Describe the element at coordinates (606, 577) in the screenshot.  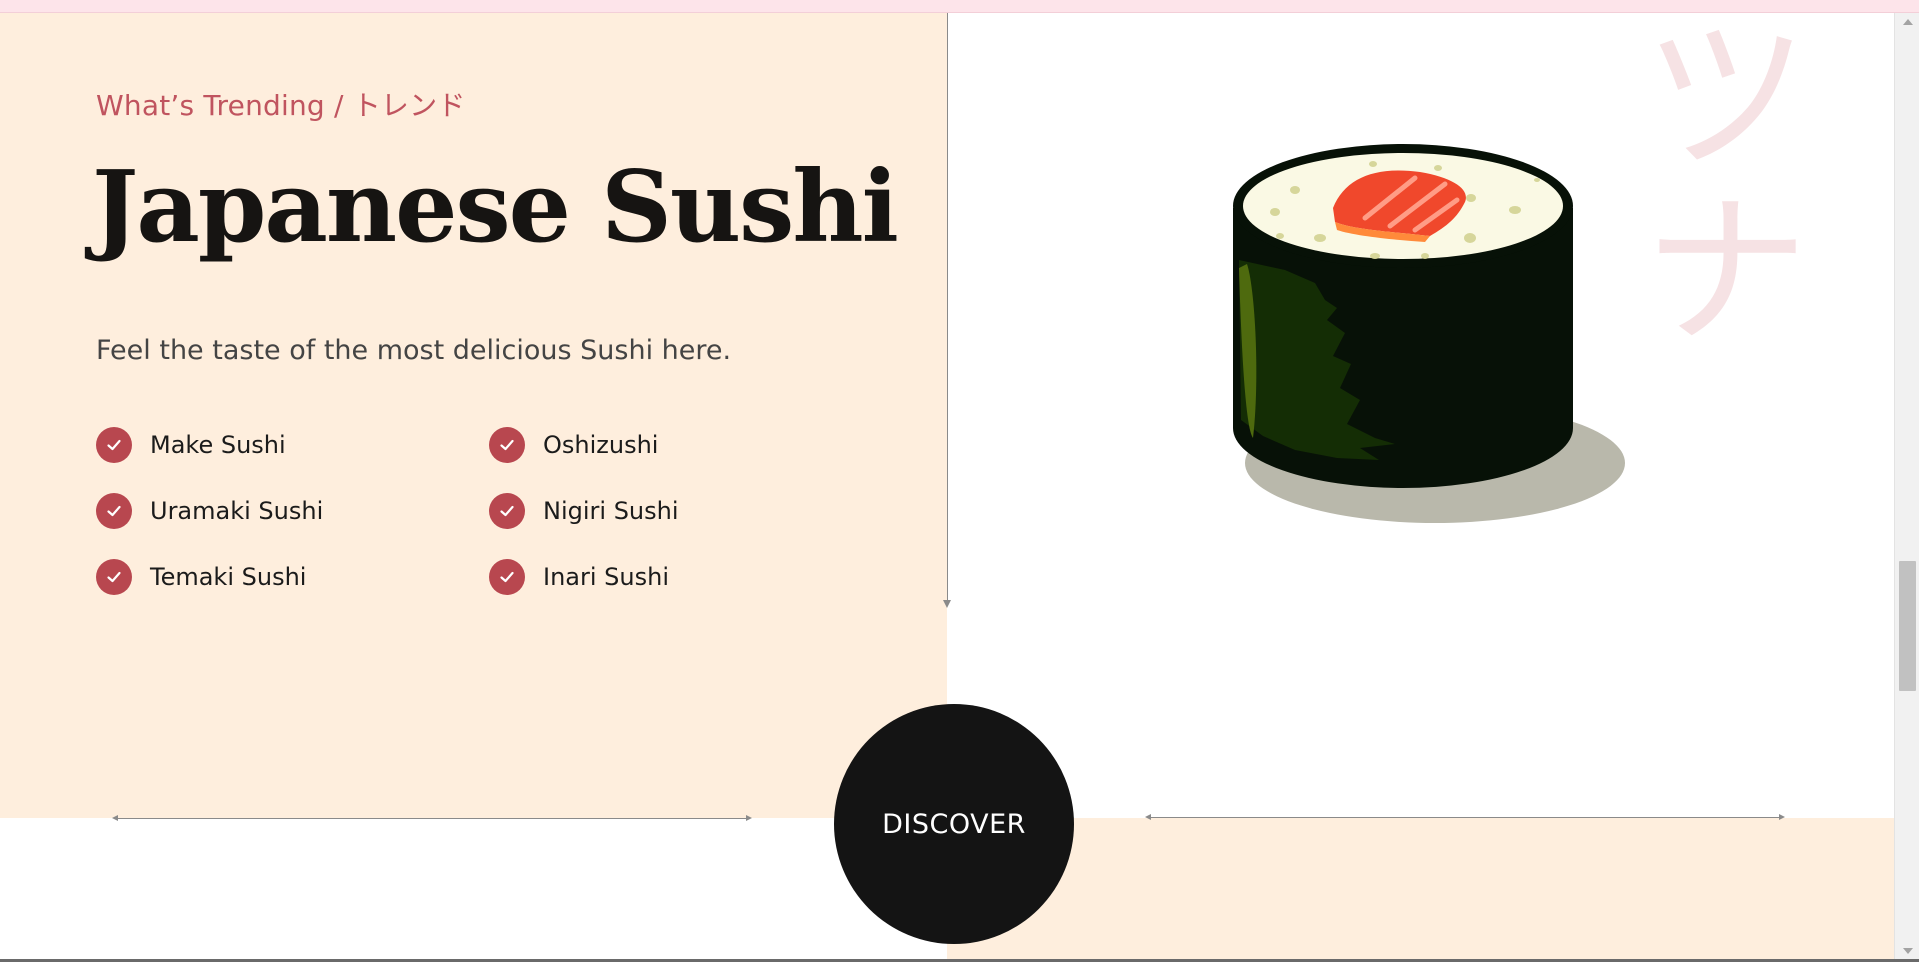
I see `feature-label: Inari Sushi` at that location.